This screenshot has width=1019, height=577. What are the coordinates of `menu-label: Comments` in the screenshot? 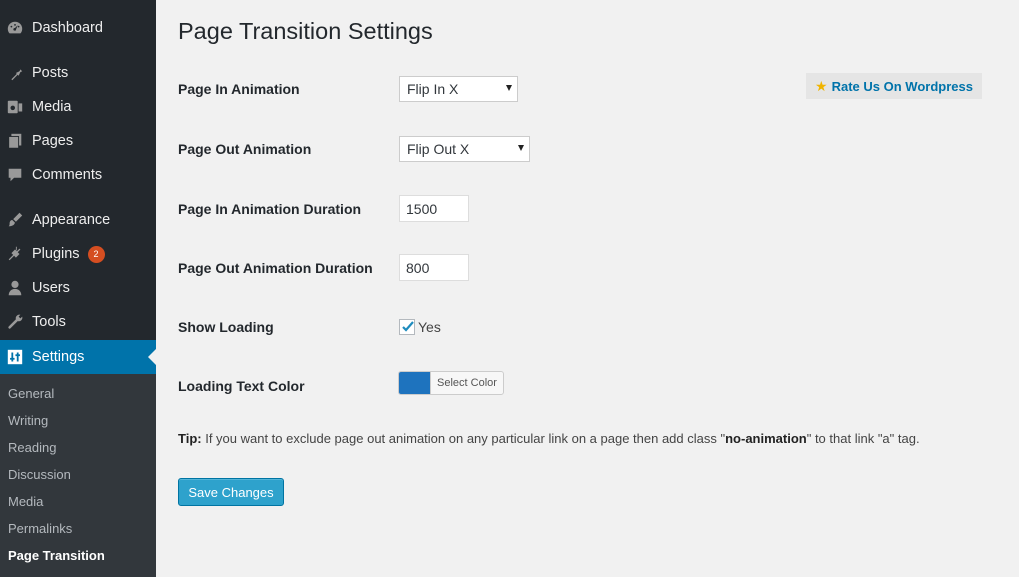 It's located at (67, 175).